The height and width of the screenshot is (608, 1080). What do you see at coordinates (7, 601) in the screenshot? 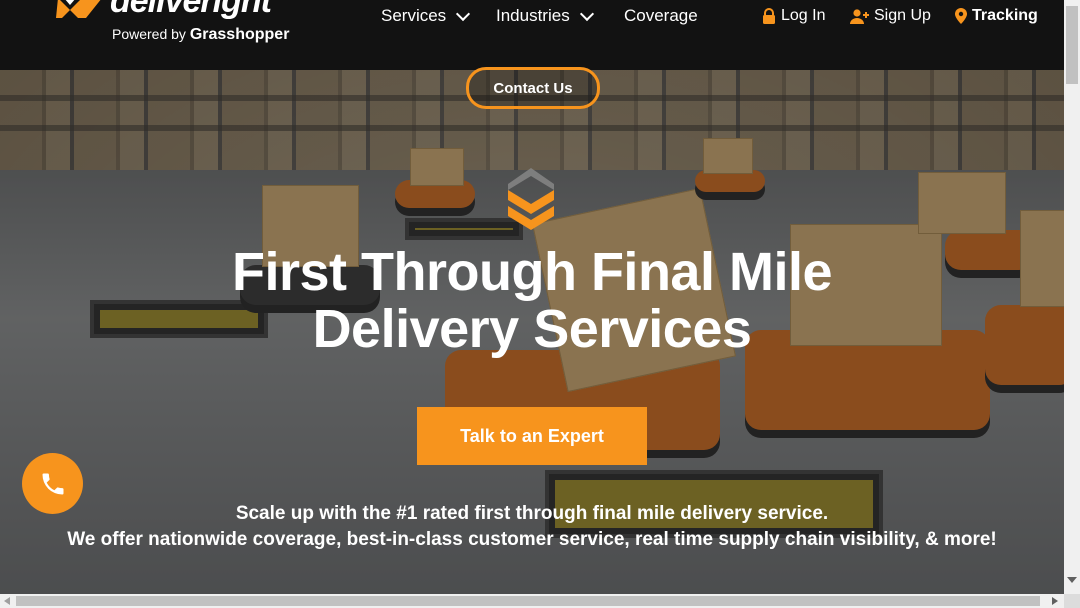
I see `scroll-left-arrow-icon` at bounding box center [7, 601].